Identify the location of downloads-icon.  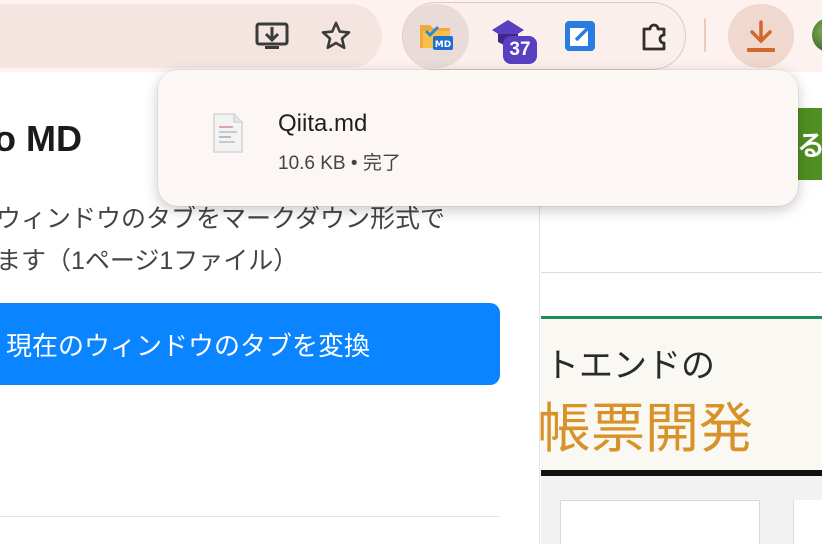
(761, 37).